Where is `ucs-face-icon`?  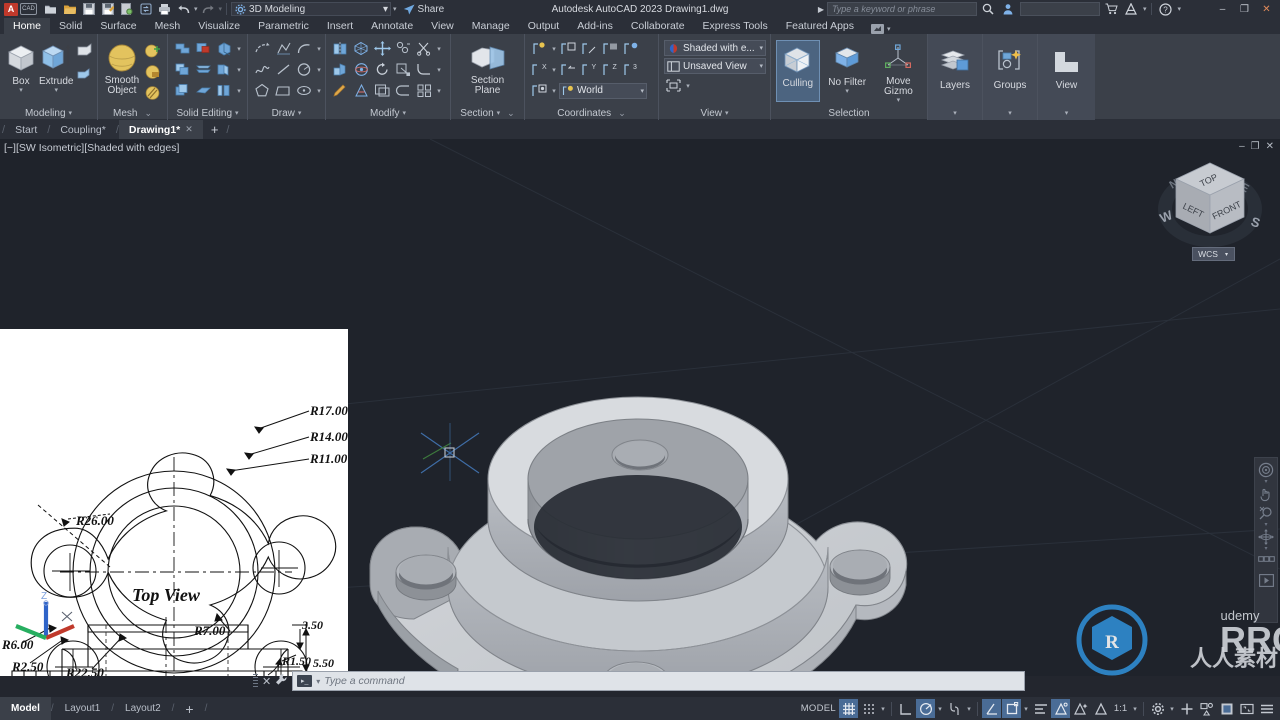
ucs-face-icon is located at coordinates (610, 48).